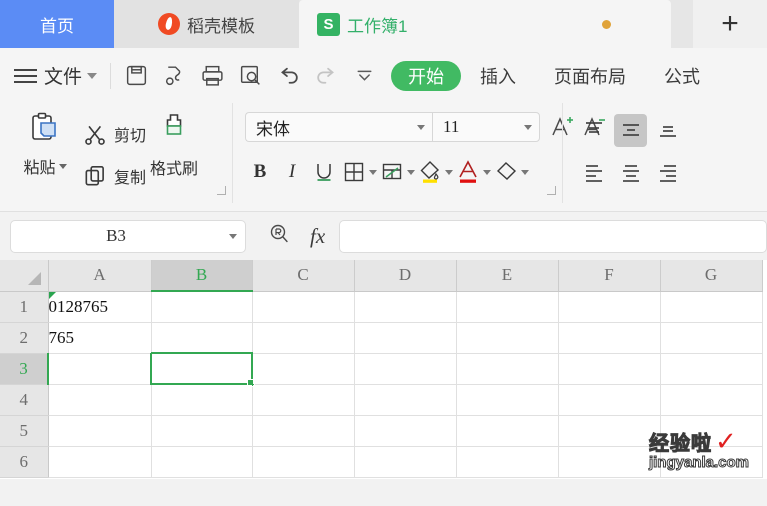 This screenshot has width=767, height=506. Describe the element at coordinates (498, 76) in the screenshot. I see `ribbon-tab-insert: 插入` at that location.